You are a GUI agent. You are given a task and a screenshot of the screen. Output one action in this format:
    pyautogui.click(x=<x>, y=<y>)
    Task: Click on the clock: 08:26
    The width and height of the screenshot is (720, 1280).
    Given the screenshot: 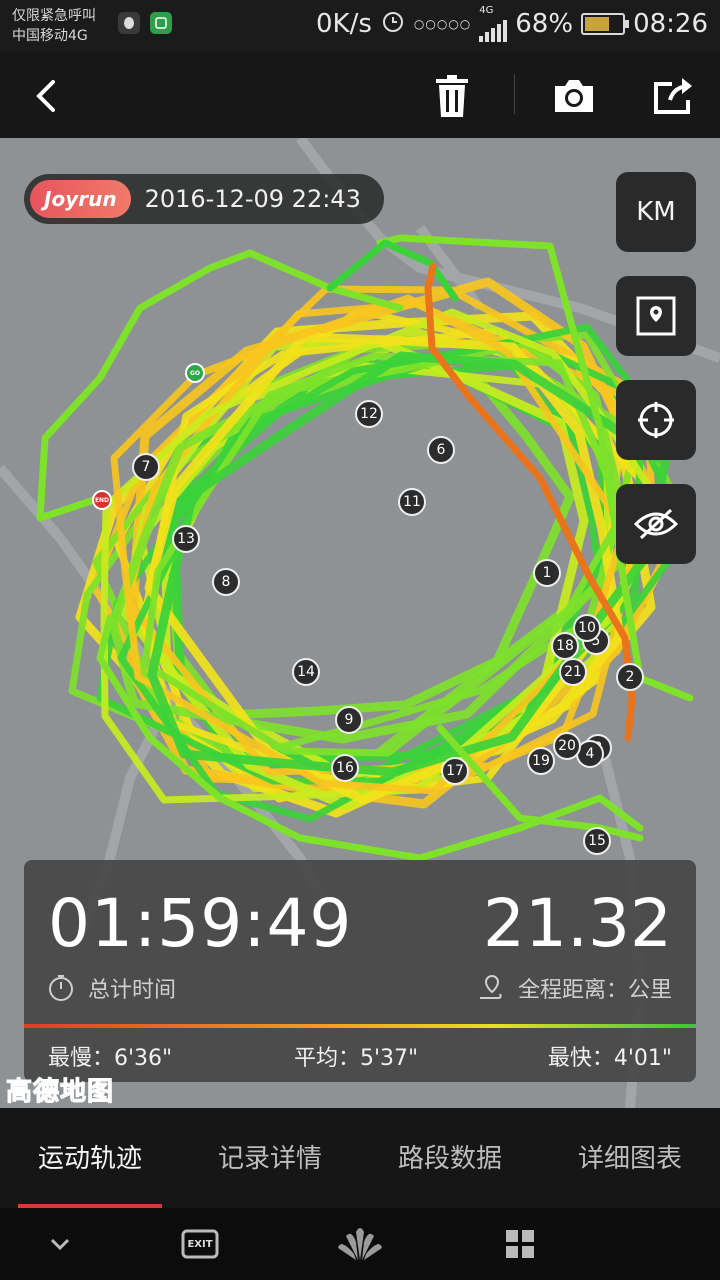 What is the action you would take?
    pyautogui.click(x=670, y=24)
    